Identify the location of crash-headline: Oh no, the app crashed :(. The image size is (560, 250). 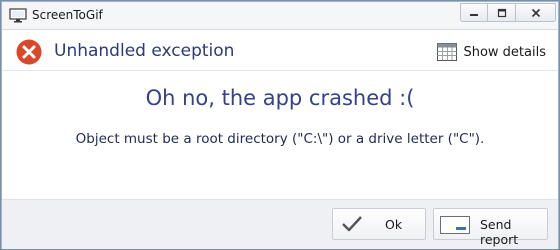
(280, 98).